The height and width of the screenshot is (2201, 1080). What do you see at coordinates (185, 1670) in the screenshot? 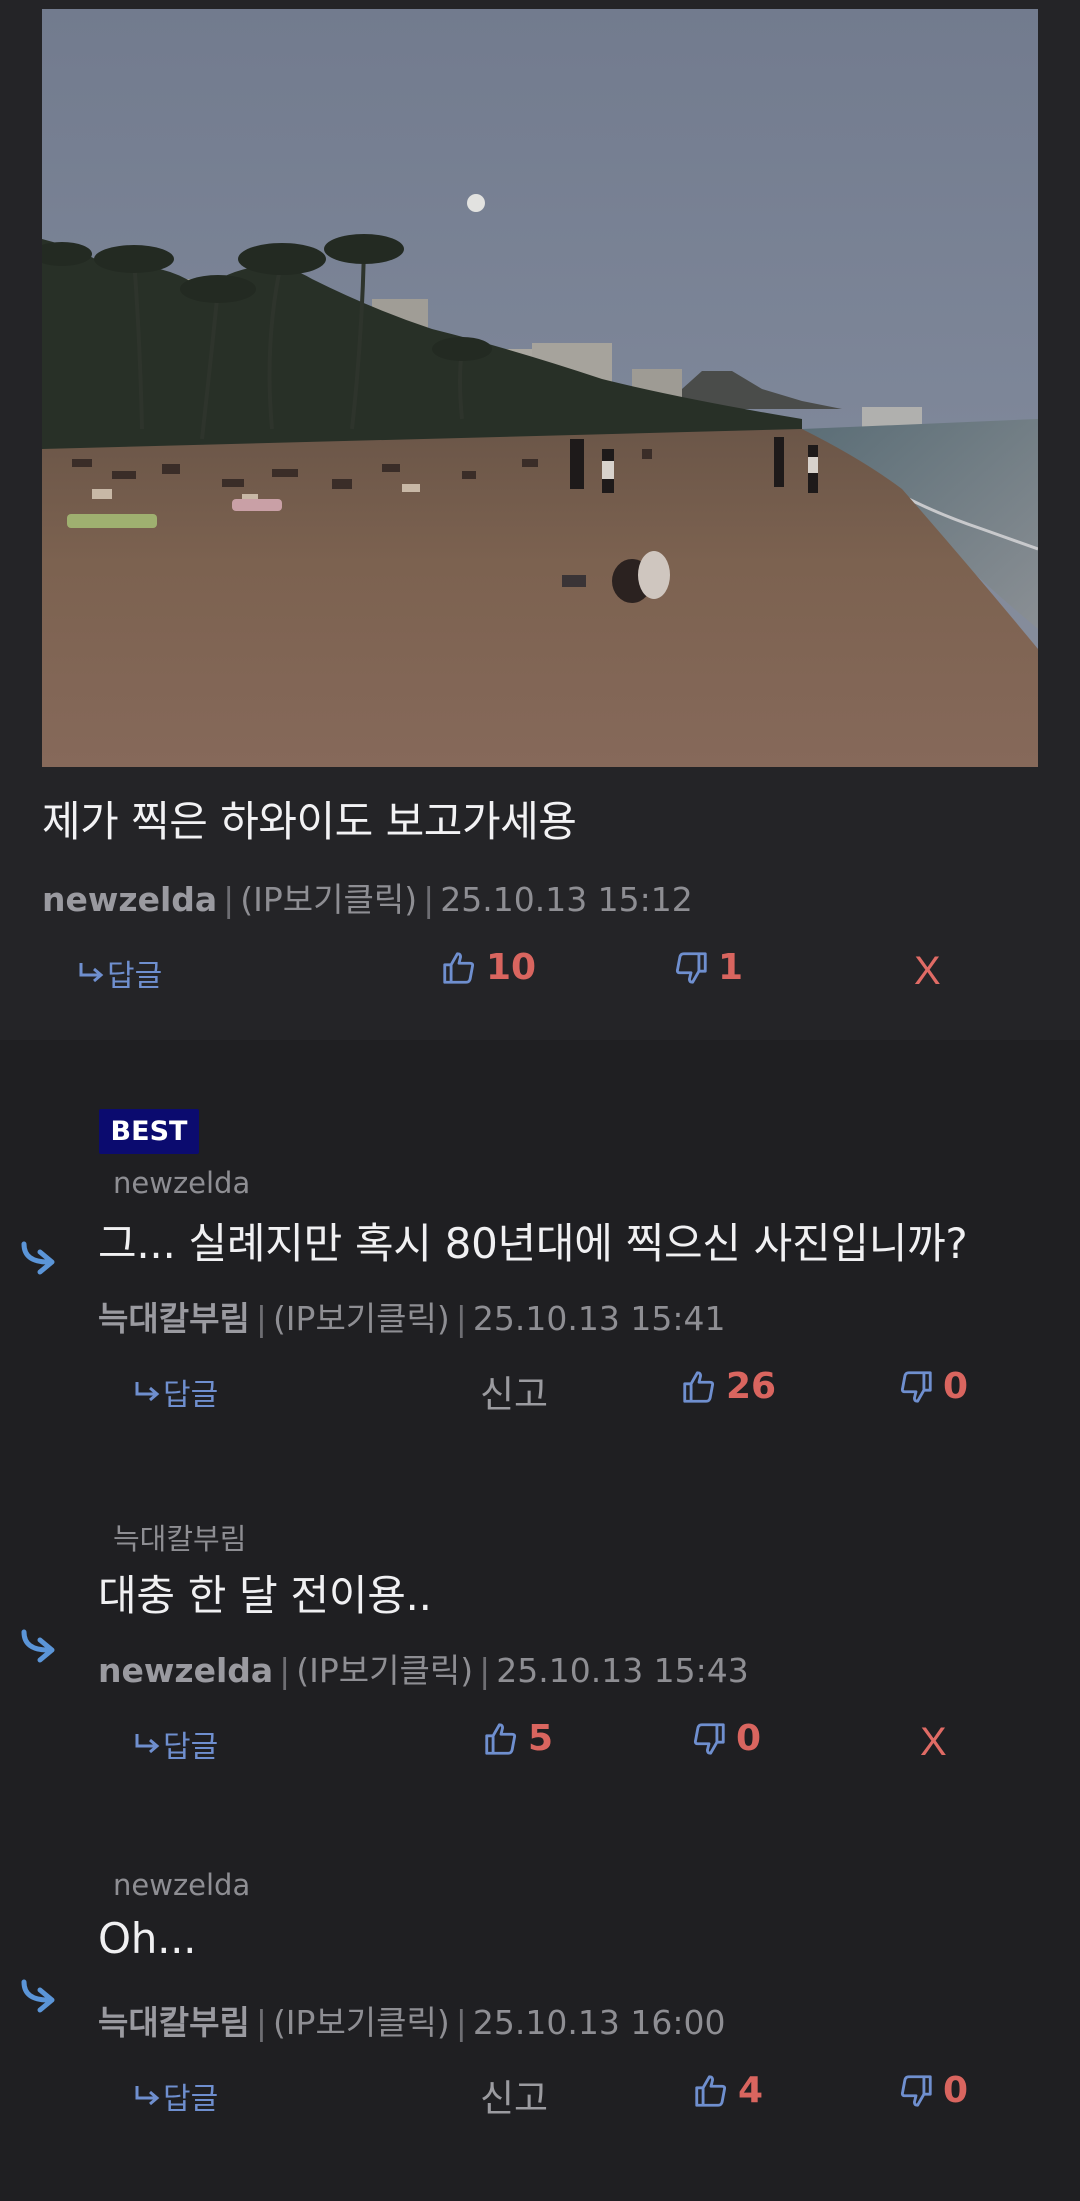
I see `comment-author: newzelda` at bounding box center [185, 1670].